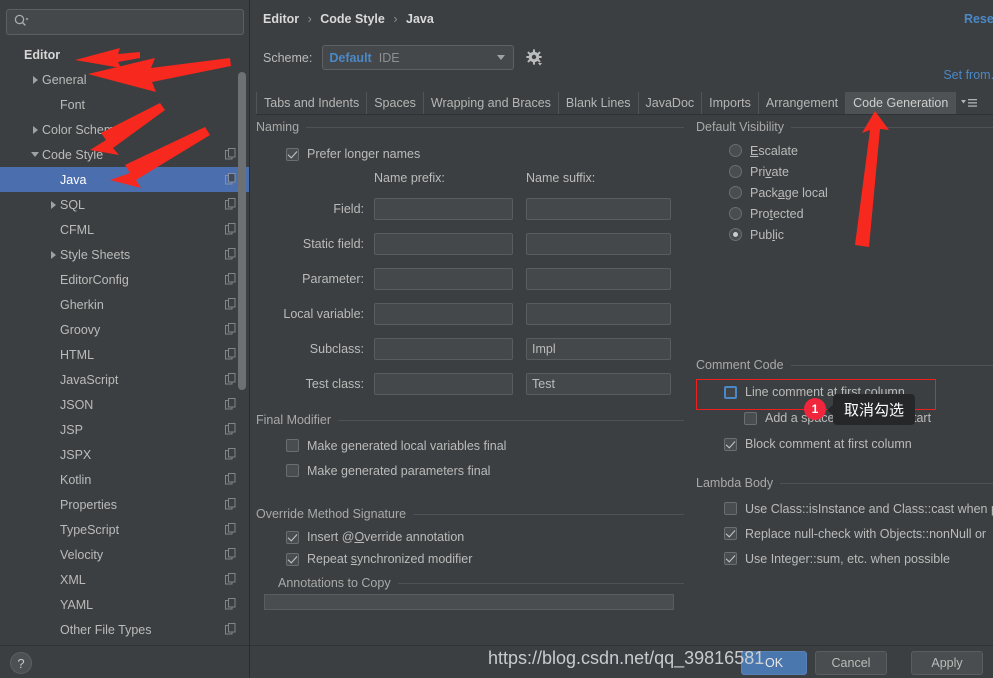 Image resolution: width=993 pixels, height=678 pixels. I want to click on sidebar-item-typescript: TypeScript, so click(124, 529).